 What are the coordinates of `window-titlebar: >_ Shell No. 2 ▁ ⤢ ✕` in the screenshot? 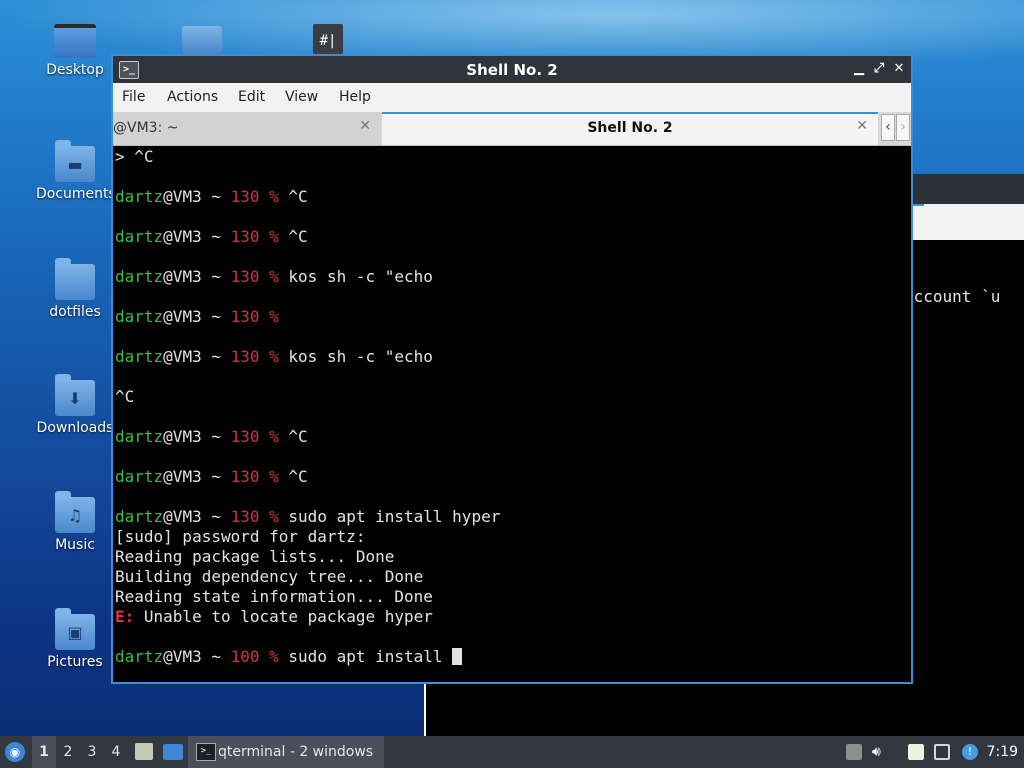 It's located at (512, 69).